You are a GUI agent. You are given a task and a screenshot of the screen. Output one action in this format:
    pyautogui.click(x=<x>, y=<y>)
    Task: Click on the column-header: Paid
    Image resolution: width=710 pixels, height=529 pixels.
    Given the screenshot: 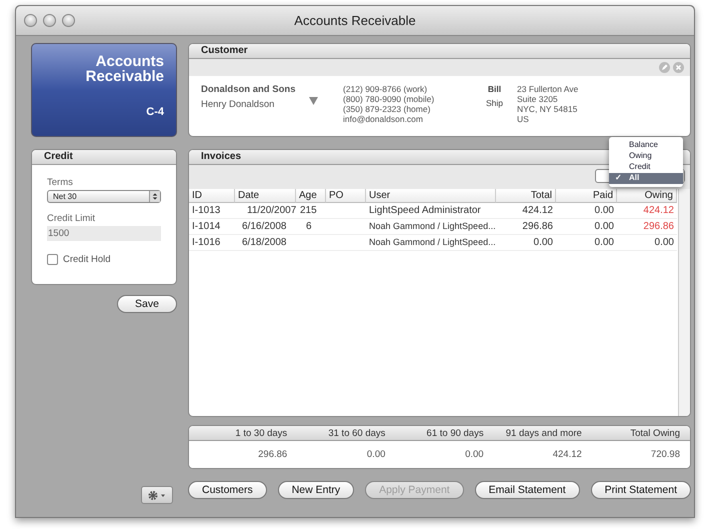 What is the action you would take?
    pyautogui.click(x=586, y=196)
    